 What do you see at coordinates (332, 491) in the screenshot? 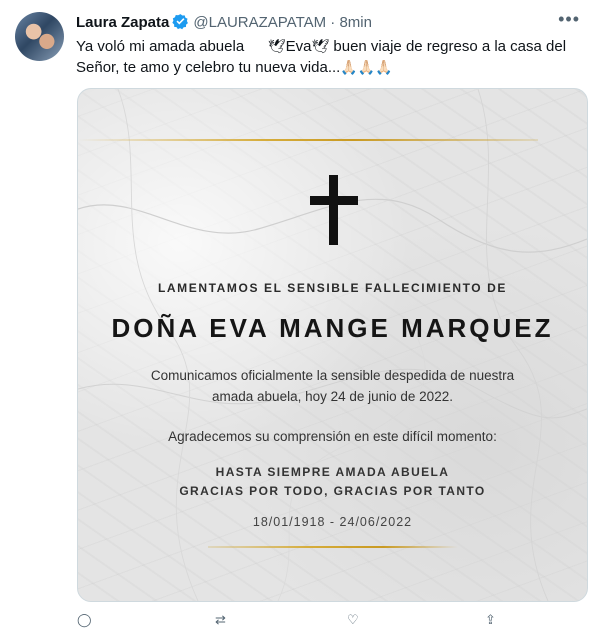
I see `card-closing-2: GRACIAS POR TODO, GRACIAS POR TANTO` at bounding box center [332, 491].